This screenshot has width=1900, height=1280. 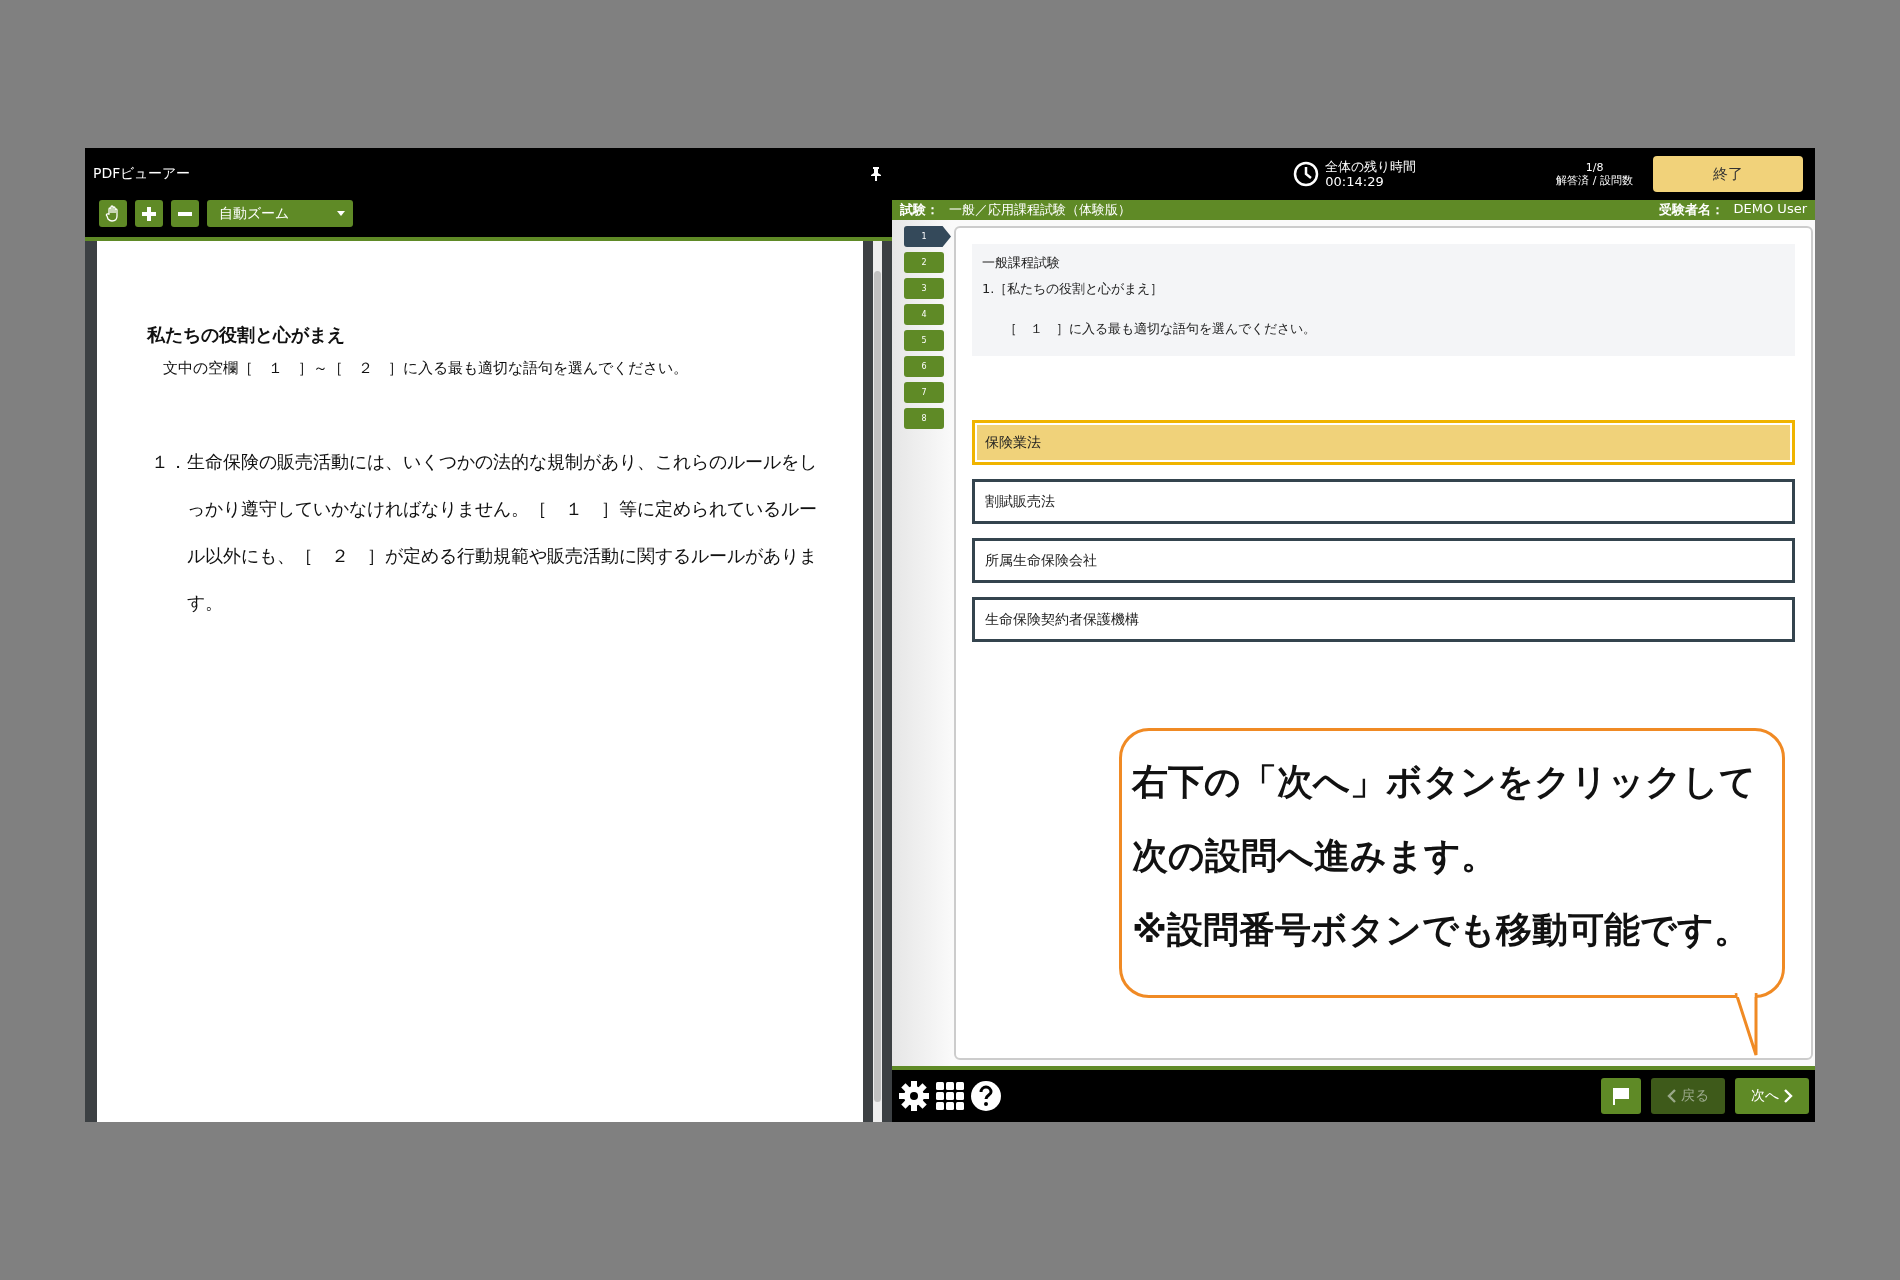 I want to click on help-icon, so click(x=986, y=1096).